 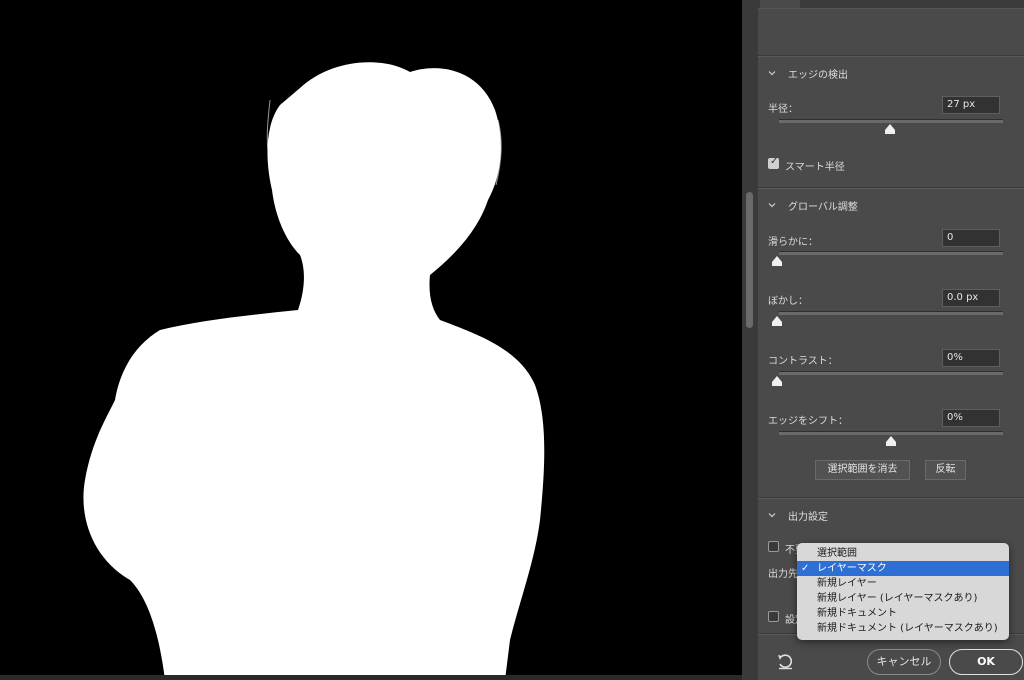 What do you see at coordinates (891, 441) in the screenshot?
I see `shift-edge-slider-handle` at bounding box center [891, 441].